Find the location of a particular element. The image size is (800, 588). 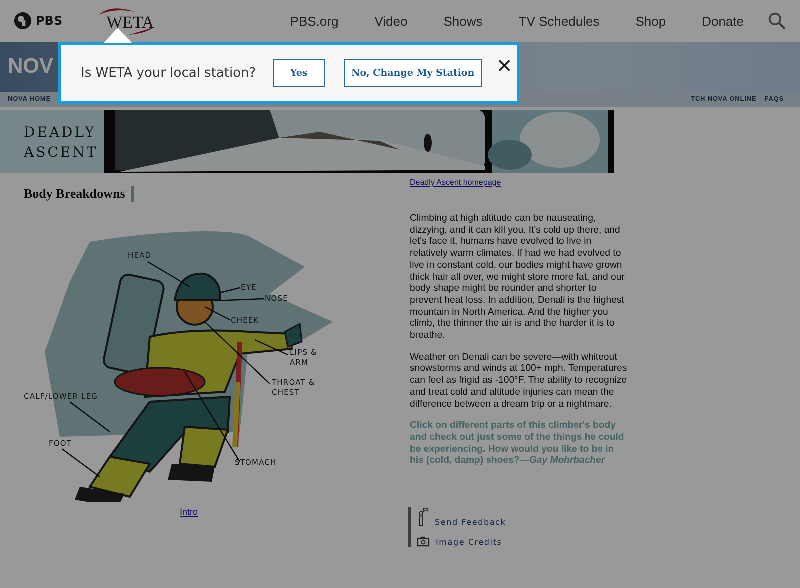

nav-link: PBS.org is located at coordinates (314, 21).